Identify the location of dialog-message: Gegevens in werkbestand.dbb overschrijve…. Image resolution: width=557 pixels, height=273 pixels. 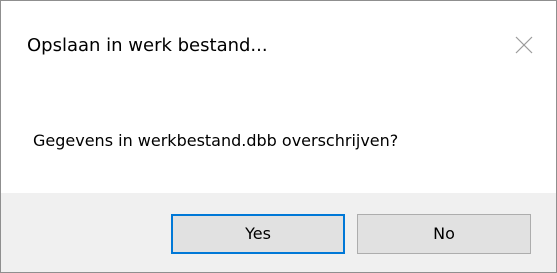
(216, 140).